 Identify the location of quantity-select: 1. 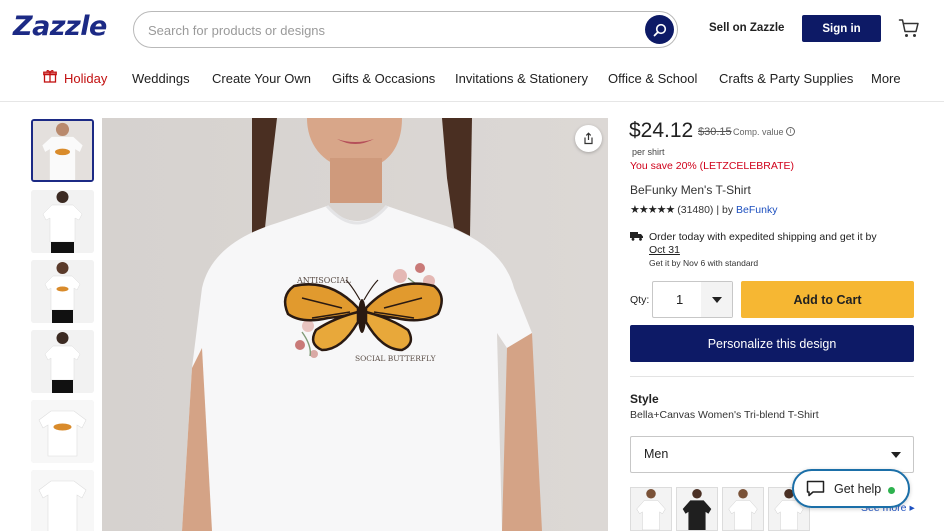
(692, 299).